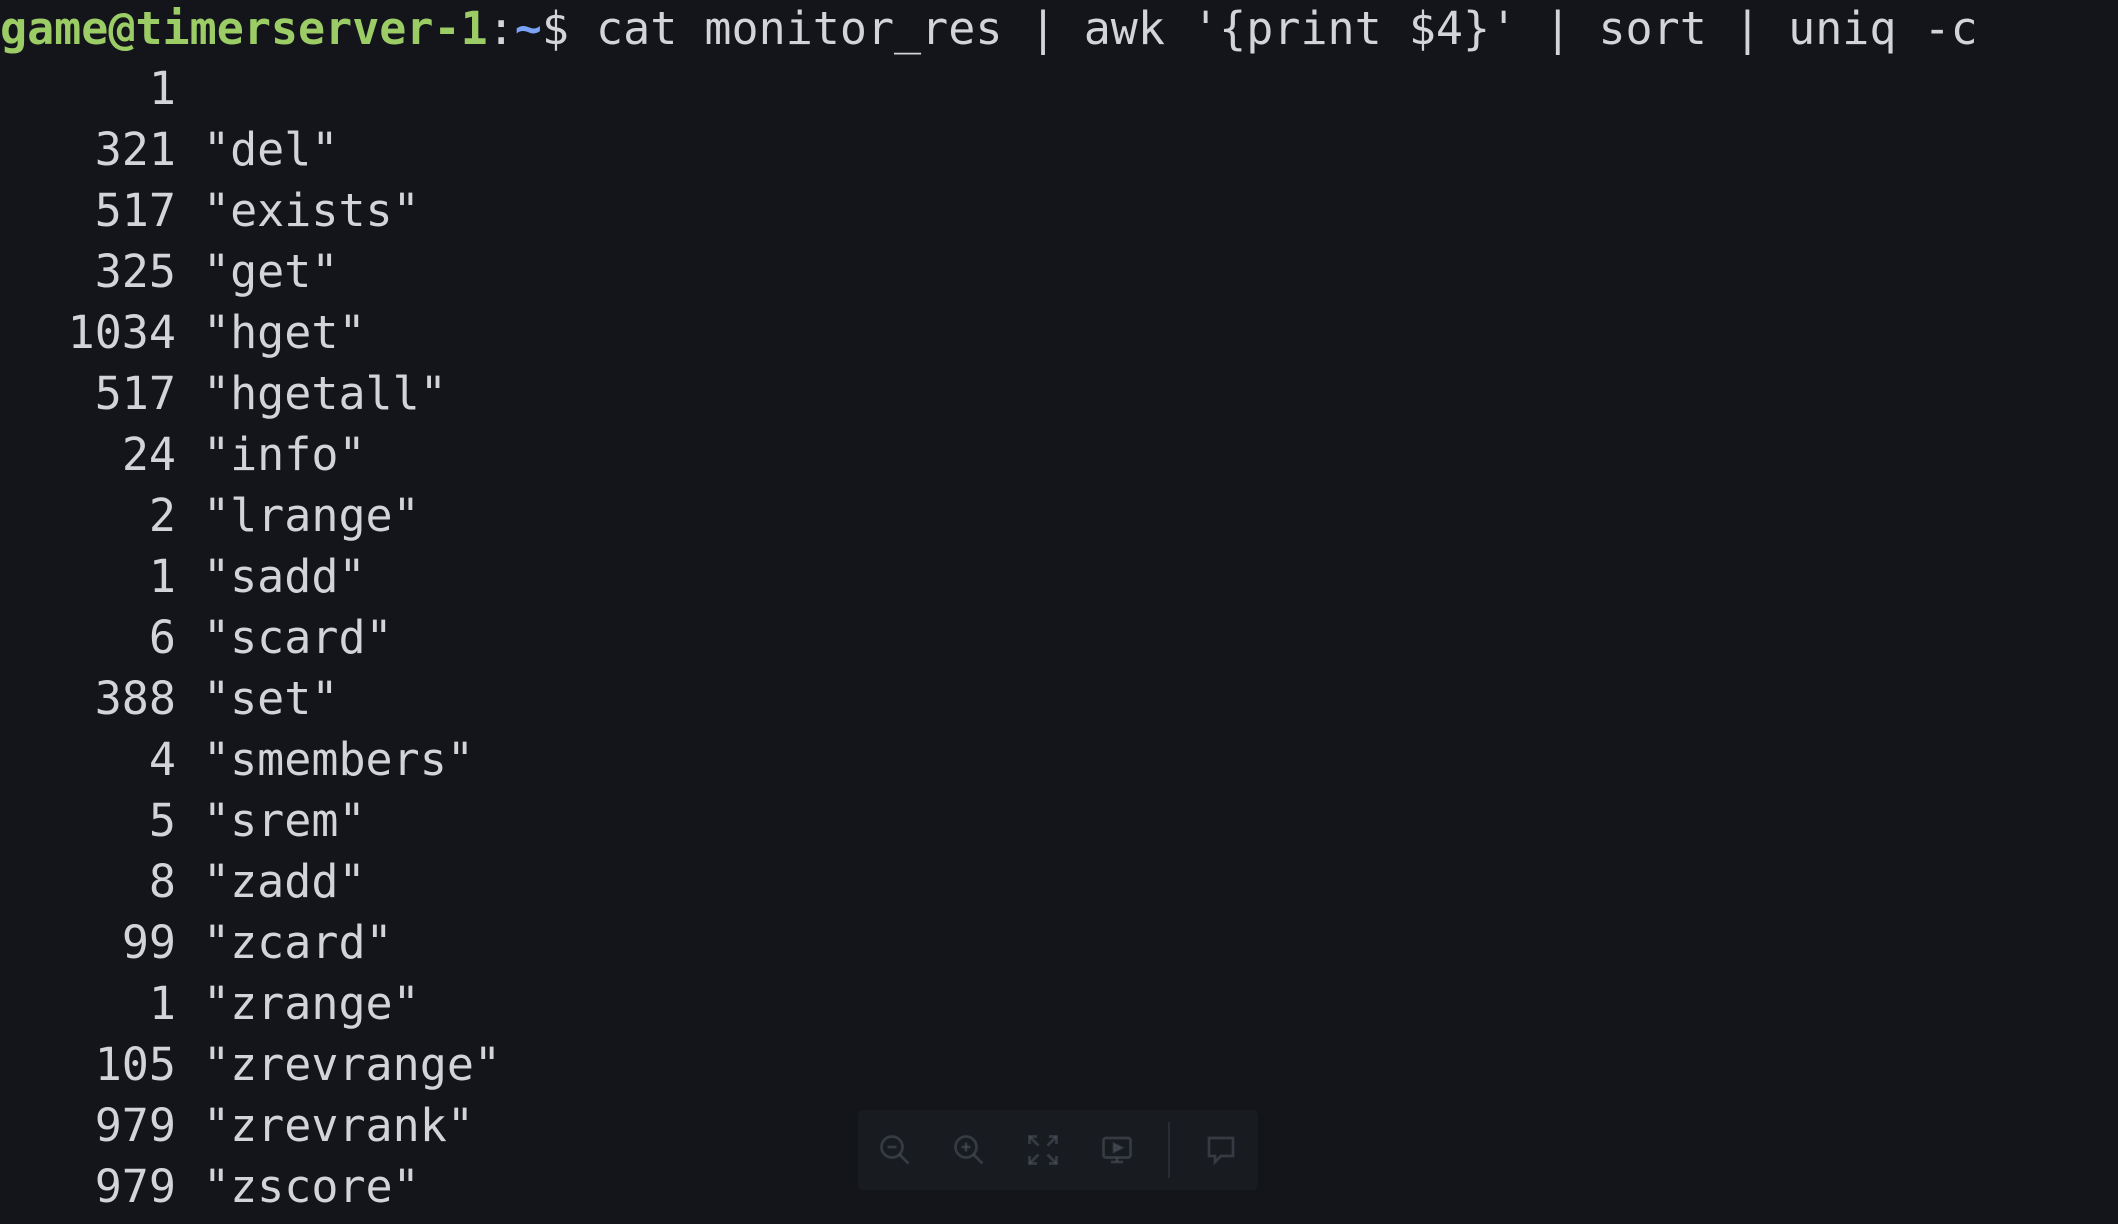 The image size is (2118, 1224). What do you see at coordinates (298, 637) in the screenshot?
I see `output-value: "scard"` at bounding box center [298, 637].